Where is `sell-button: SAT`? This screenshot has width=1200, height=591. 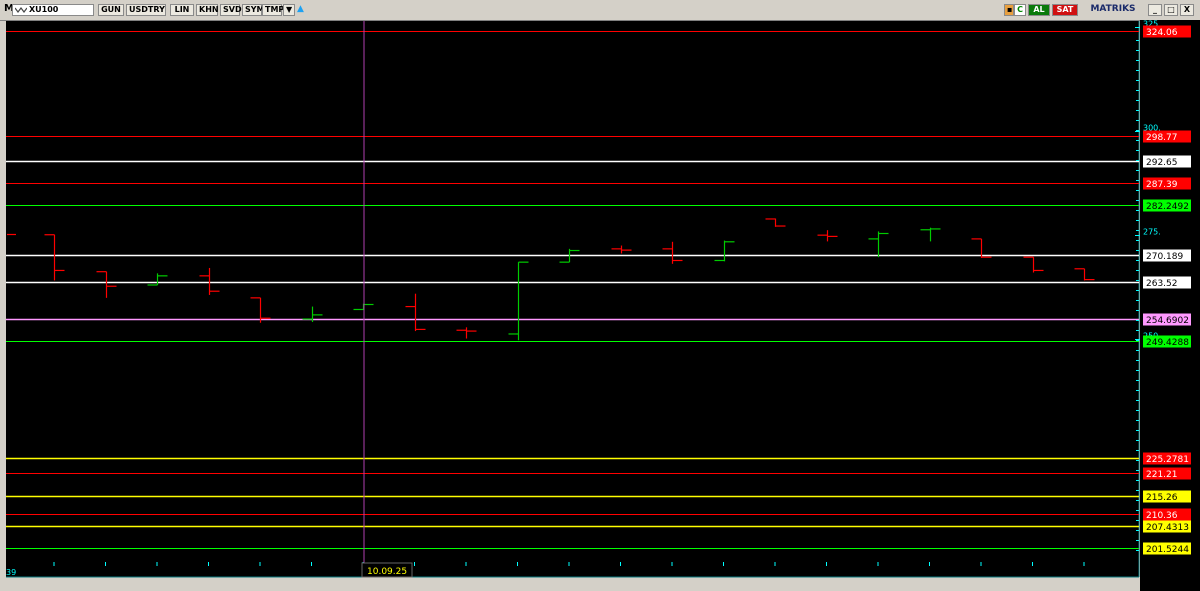
sell-button: SAT is located at coordinates (1065, 10).